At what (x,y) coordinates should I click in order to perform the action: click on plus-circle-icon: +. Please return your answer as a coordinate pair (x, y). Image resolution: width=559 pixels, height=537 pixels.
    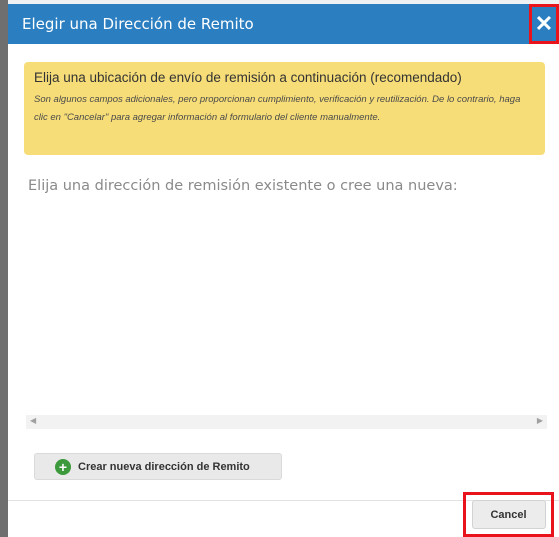
    Looking at the image, I should click on (63, 466).